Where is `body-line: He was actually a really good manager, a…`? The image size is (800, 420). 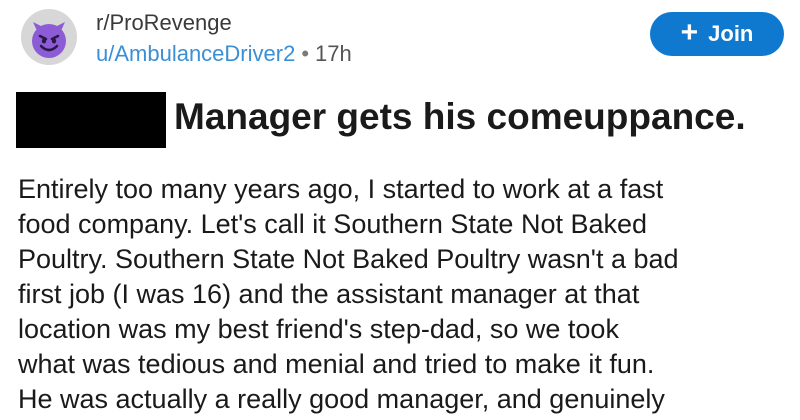
body-line: He was actually a really good manager, a… is located at coordinates (341, 399).